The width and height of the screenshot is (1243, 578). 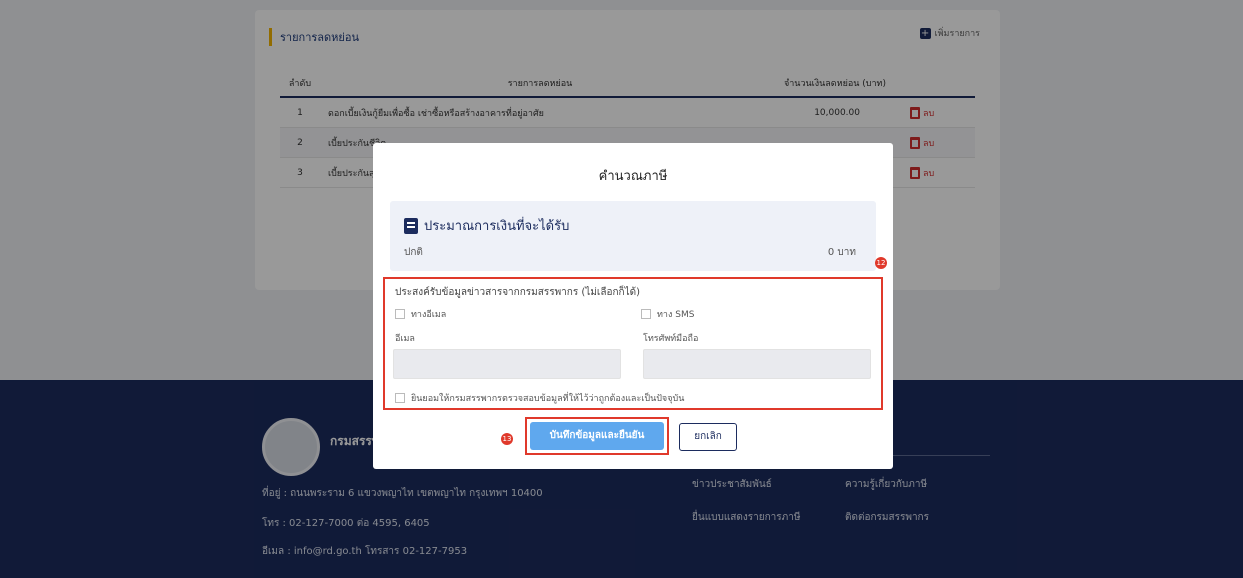 I want to click on phone-label: โทรศัพท์มือถือ, so click(x=671, y=339).